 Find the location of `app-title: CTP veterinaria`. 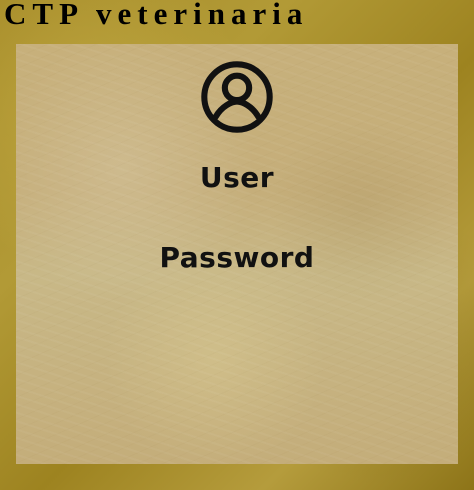

app-title: CTP veterinaria is located at coordinates (156, 15).